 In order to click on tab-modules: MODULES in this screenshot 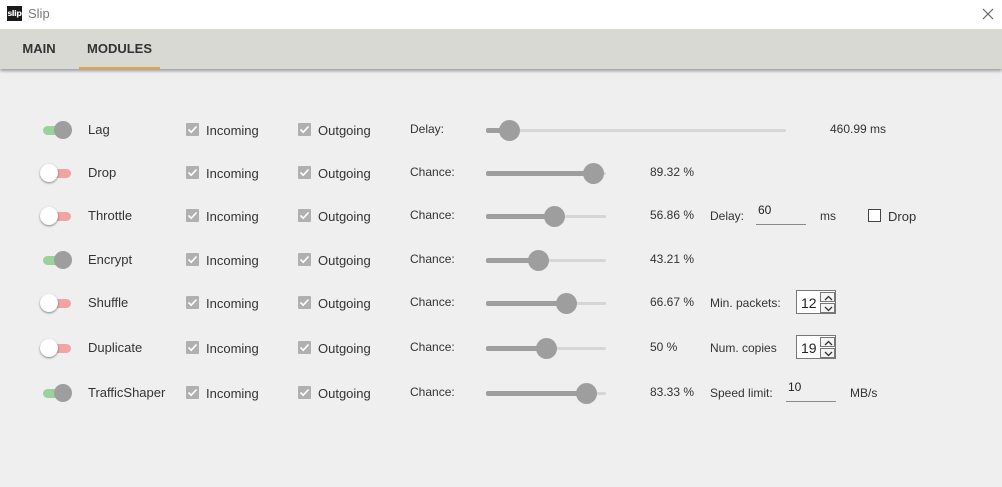, I will do `click(119, 49)`.